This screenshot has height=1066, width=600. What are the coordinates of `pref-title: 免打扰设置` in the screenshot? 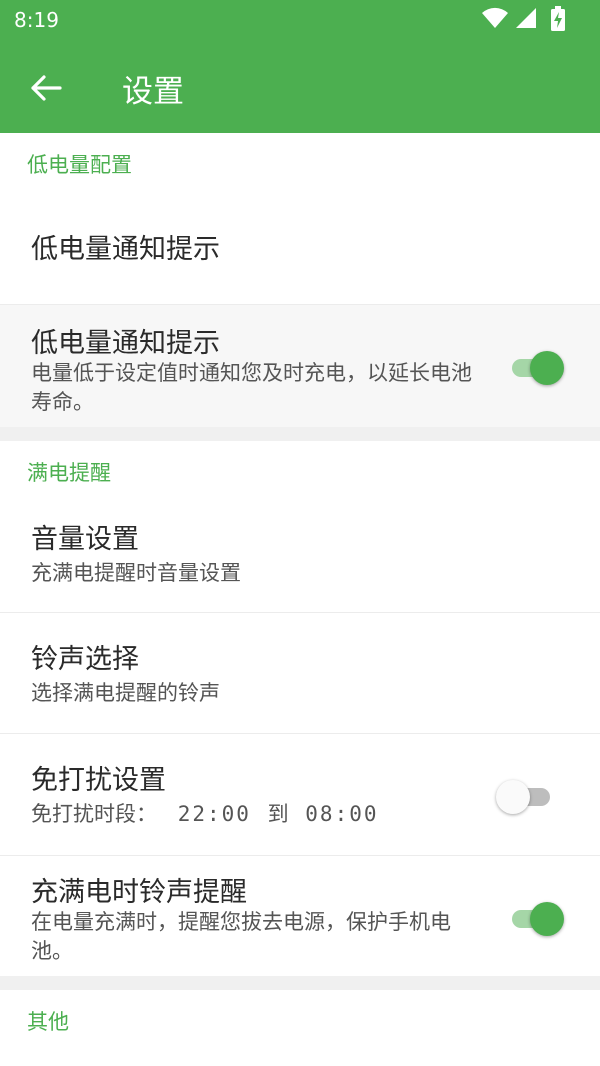 It's located at (98, 780).